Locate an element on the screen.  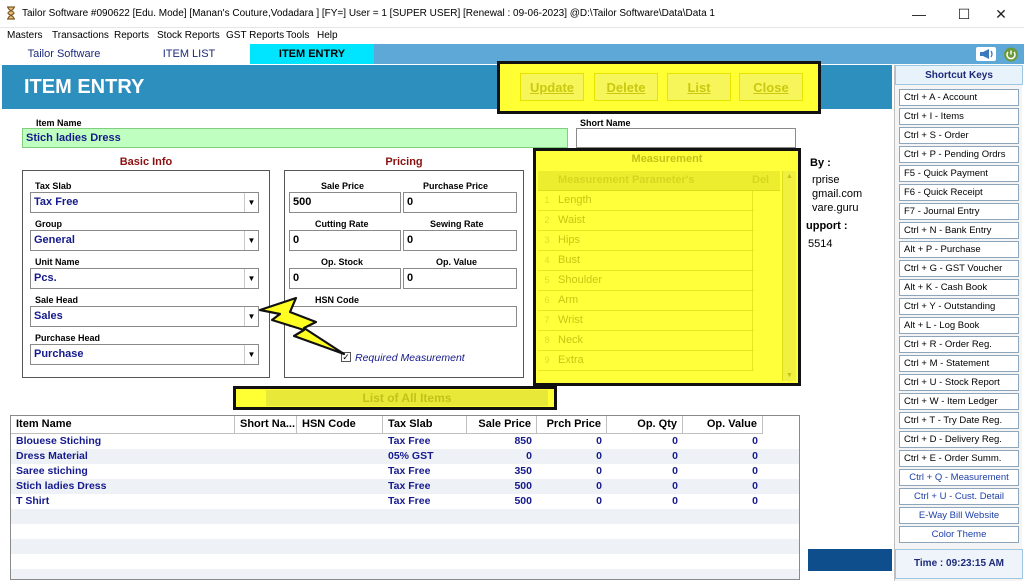
sale-head-select: Sales ▼ is located at coordinates (144, 316).